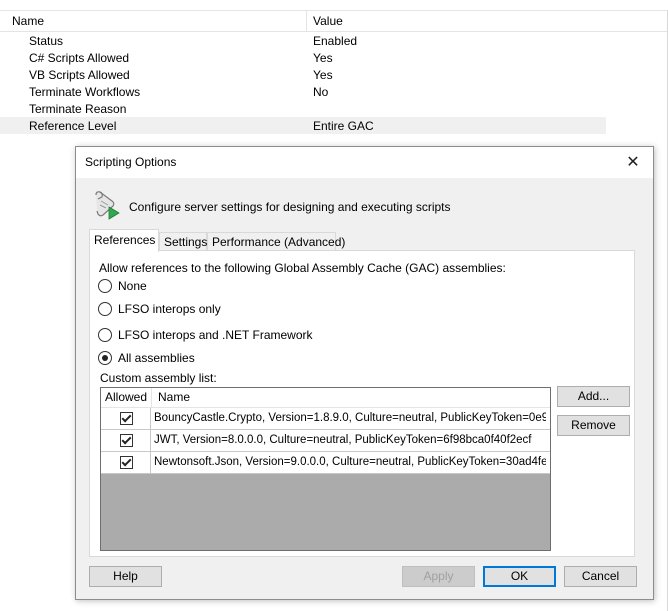 The height and width of the screenshot is (611, 668). I want to click on property-grid-header: Name Value, so click(334, 21).